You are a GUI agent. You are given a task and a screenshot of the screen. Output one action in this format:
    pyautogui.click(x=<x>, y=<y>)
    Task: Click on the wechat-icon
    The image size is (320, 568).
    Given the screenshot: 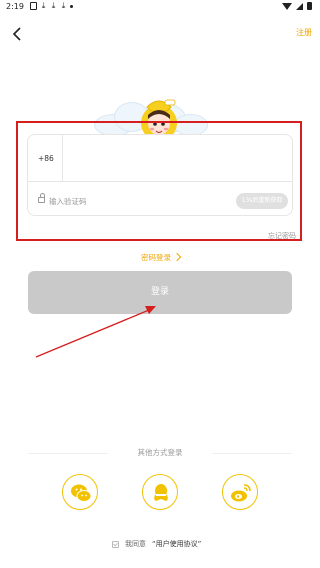 What is the action you would take?
    pyautogui.click(x=81, y=493)
    